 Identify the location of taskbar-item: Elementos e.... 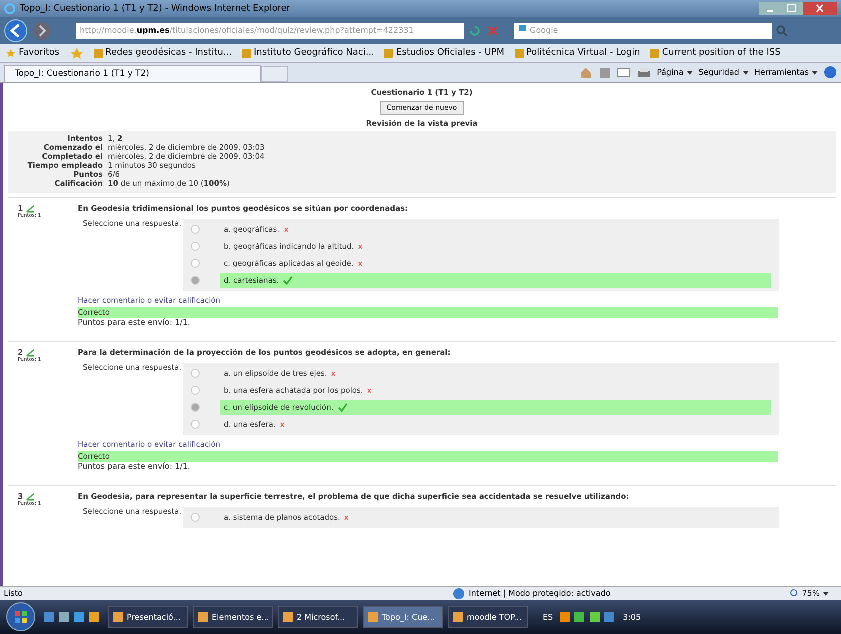
(233, 617).